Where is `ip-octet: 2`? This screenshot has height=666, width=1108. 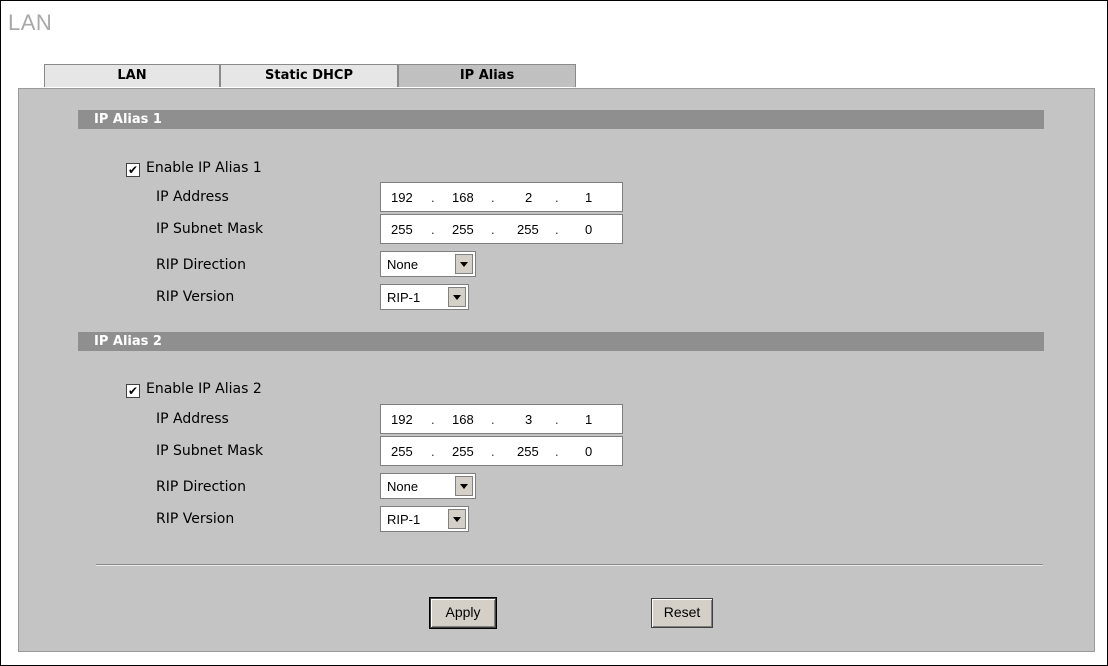
ip-octet: 2 is located at coordinates (528, 197).